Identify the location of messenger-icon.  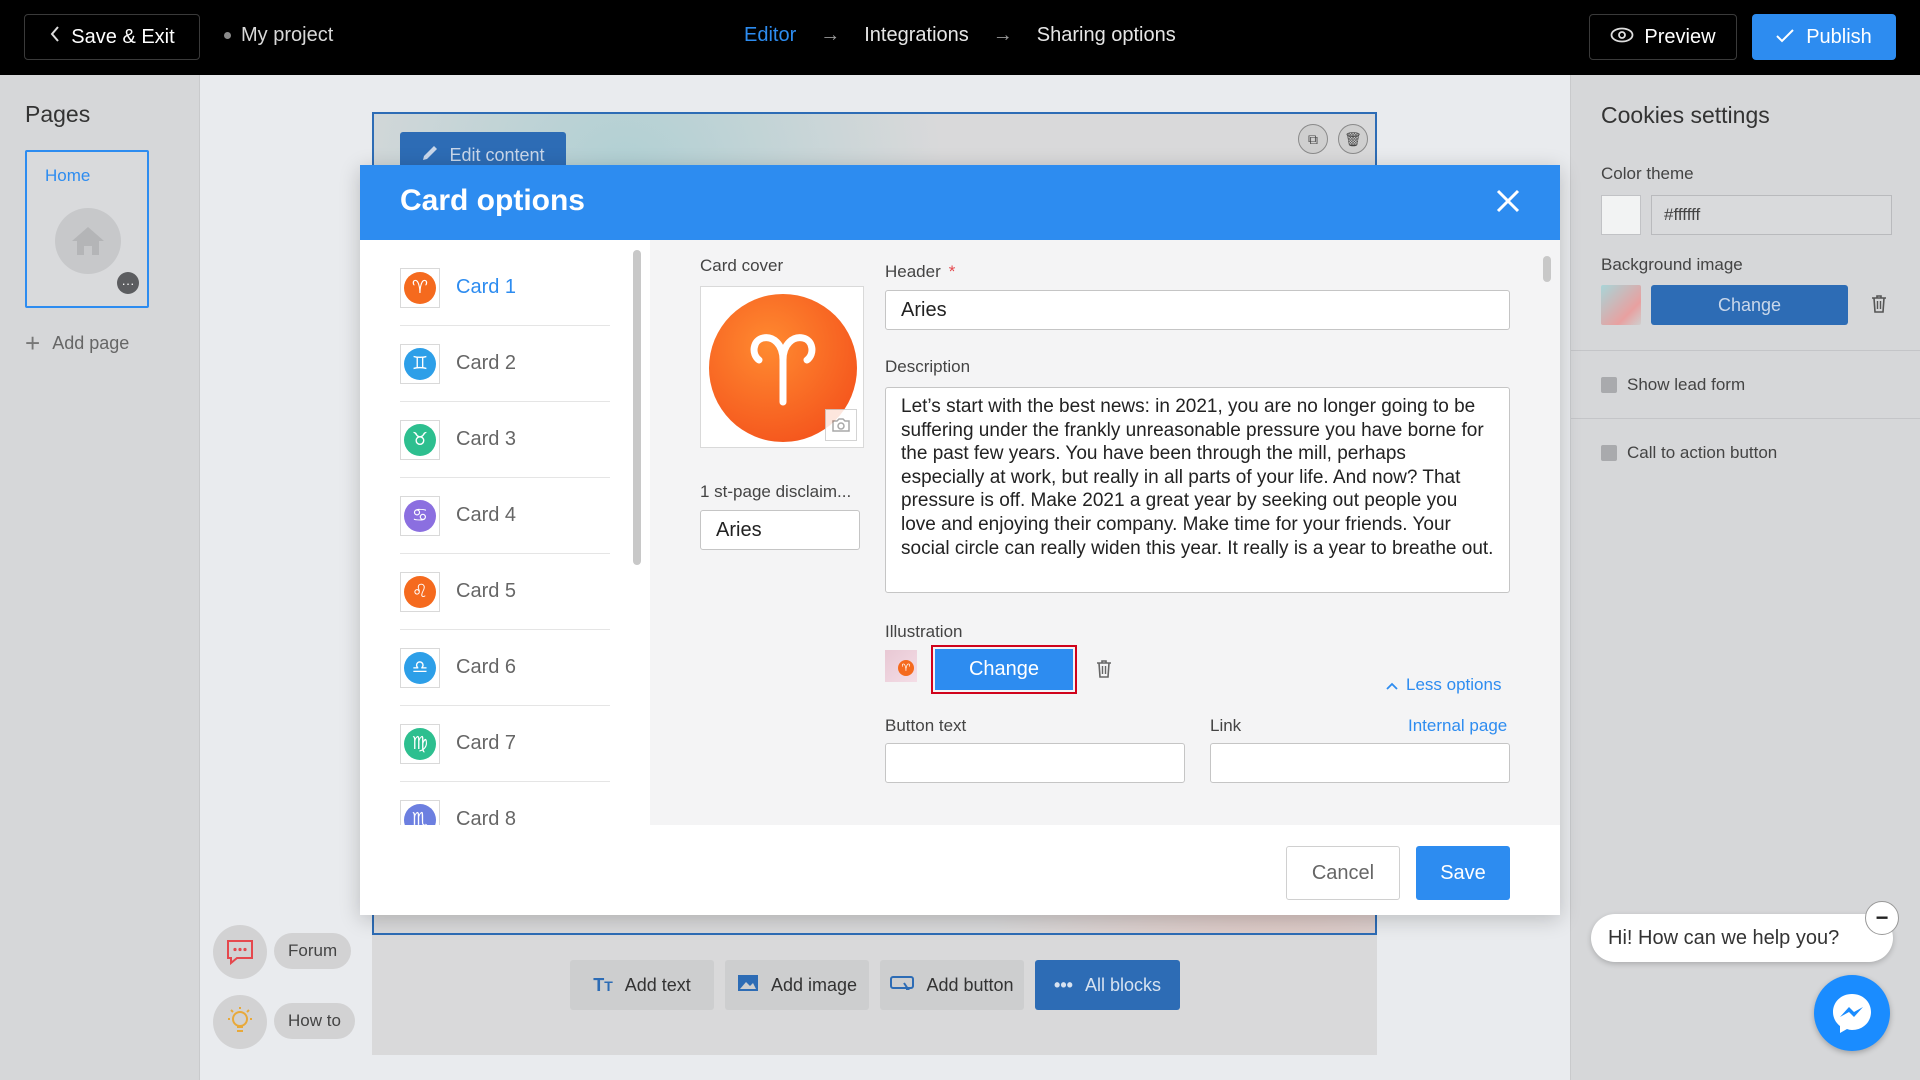
(1852, 1013).